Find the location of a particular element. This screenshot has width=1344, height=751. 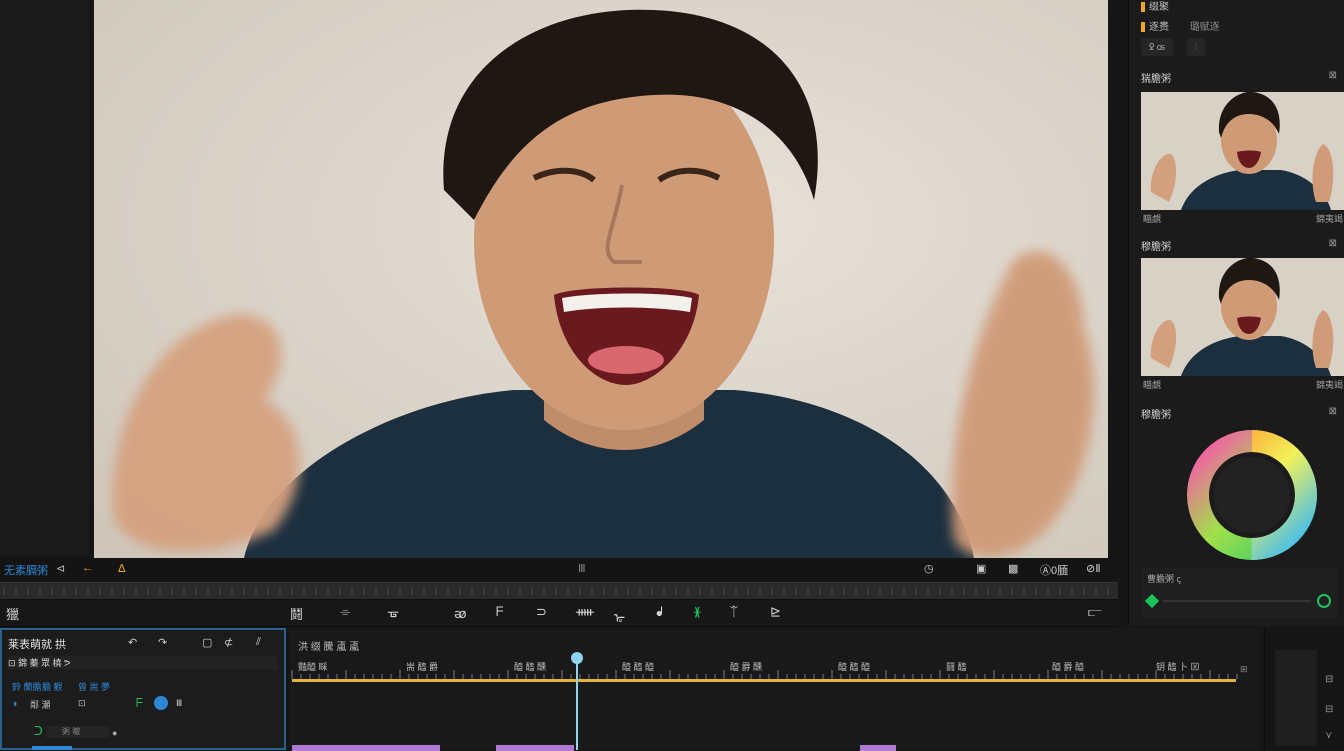

thumbnail-1-image is located at coordinates (1242, 151).